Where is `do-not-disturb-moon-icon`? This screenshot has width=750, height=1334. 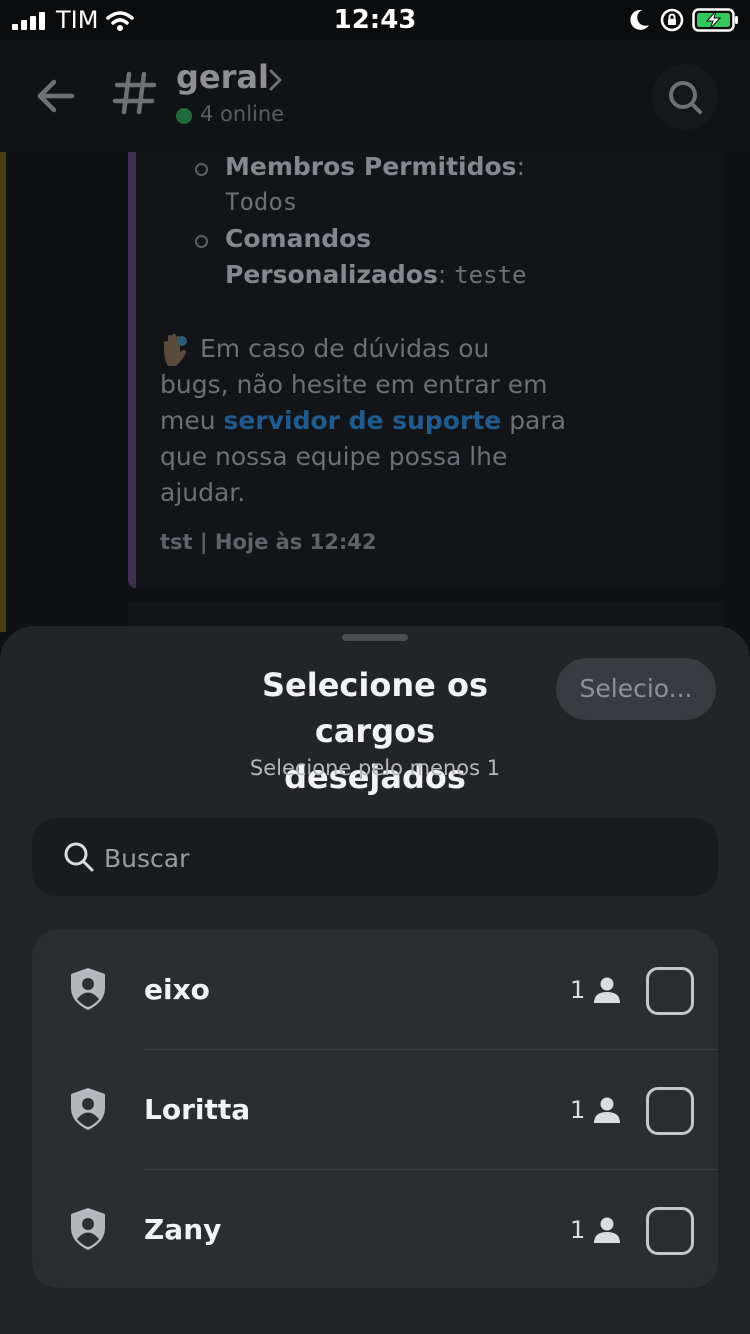
do-not-disturb-moon-icon is located at coordinates (639, 19).